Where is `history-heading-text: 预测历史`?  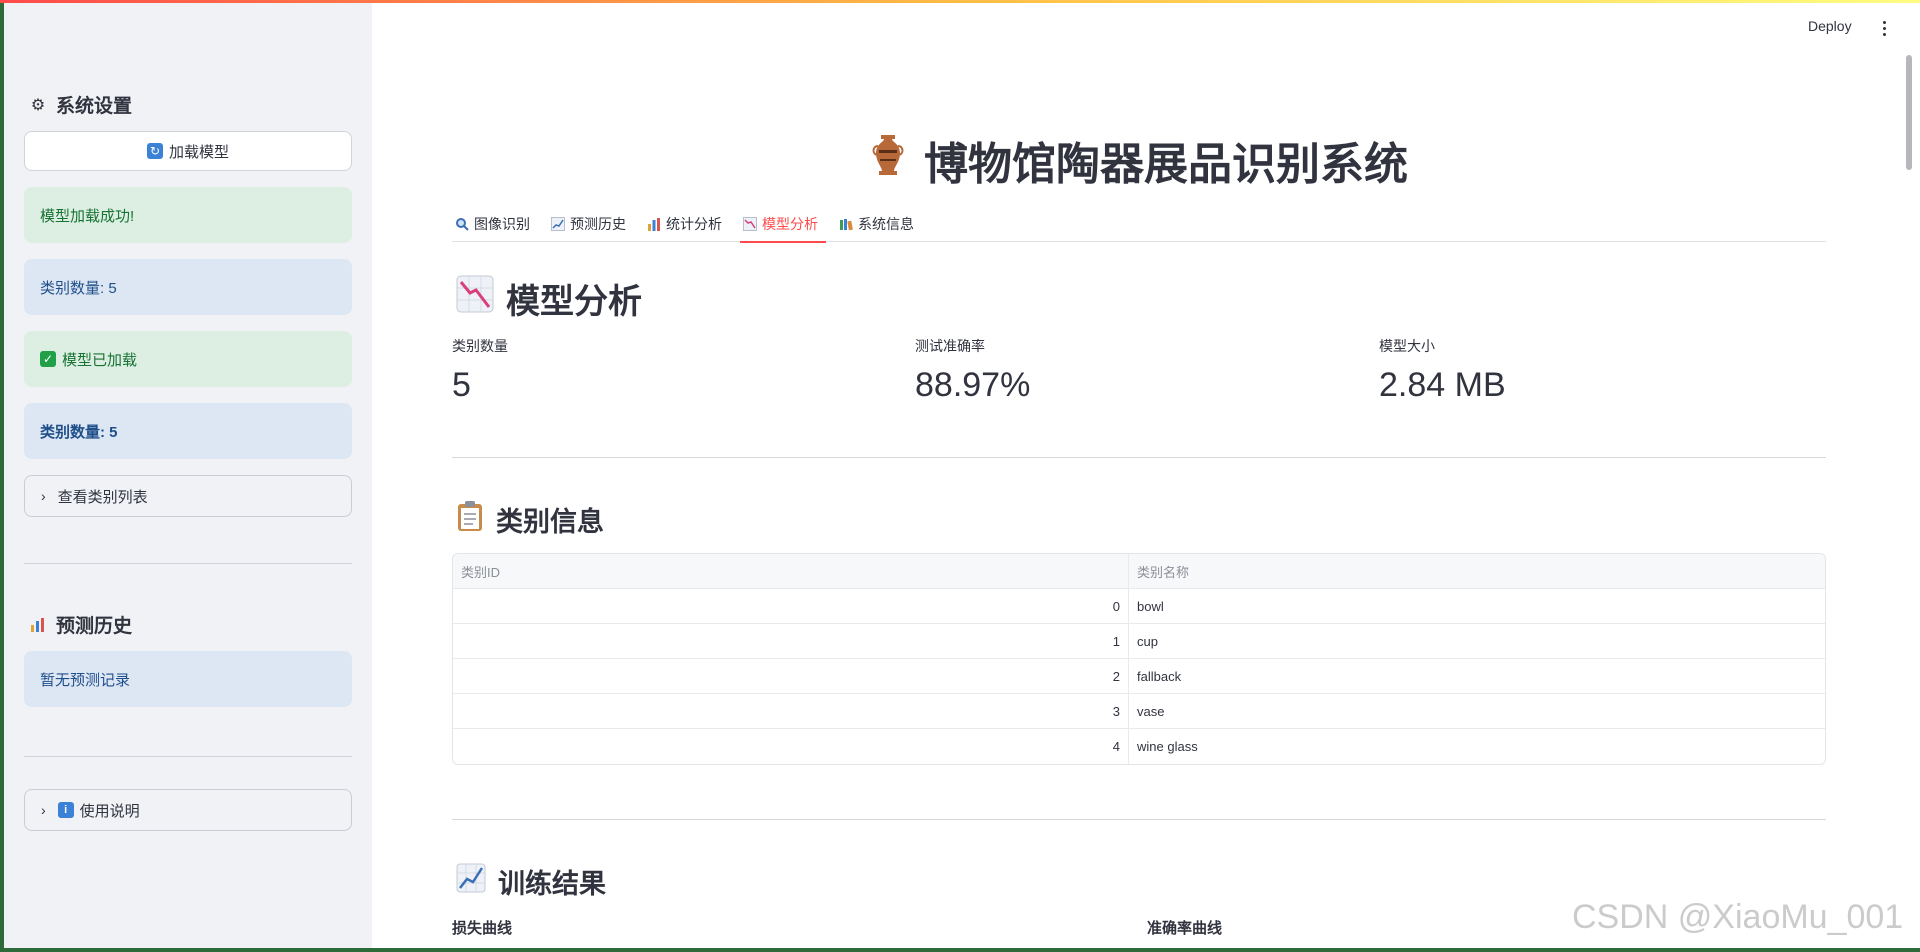
history-heading-text: 预测历史 is located at coordinates (94, 626).